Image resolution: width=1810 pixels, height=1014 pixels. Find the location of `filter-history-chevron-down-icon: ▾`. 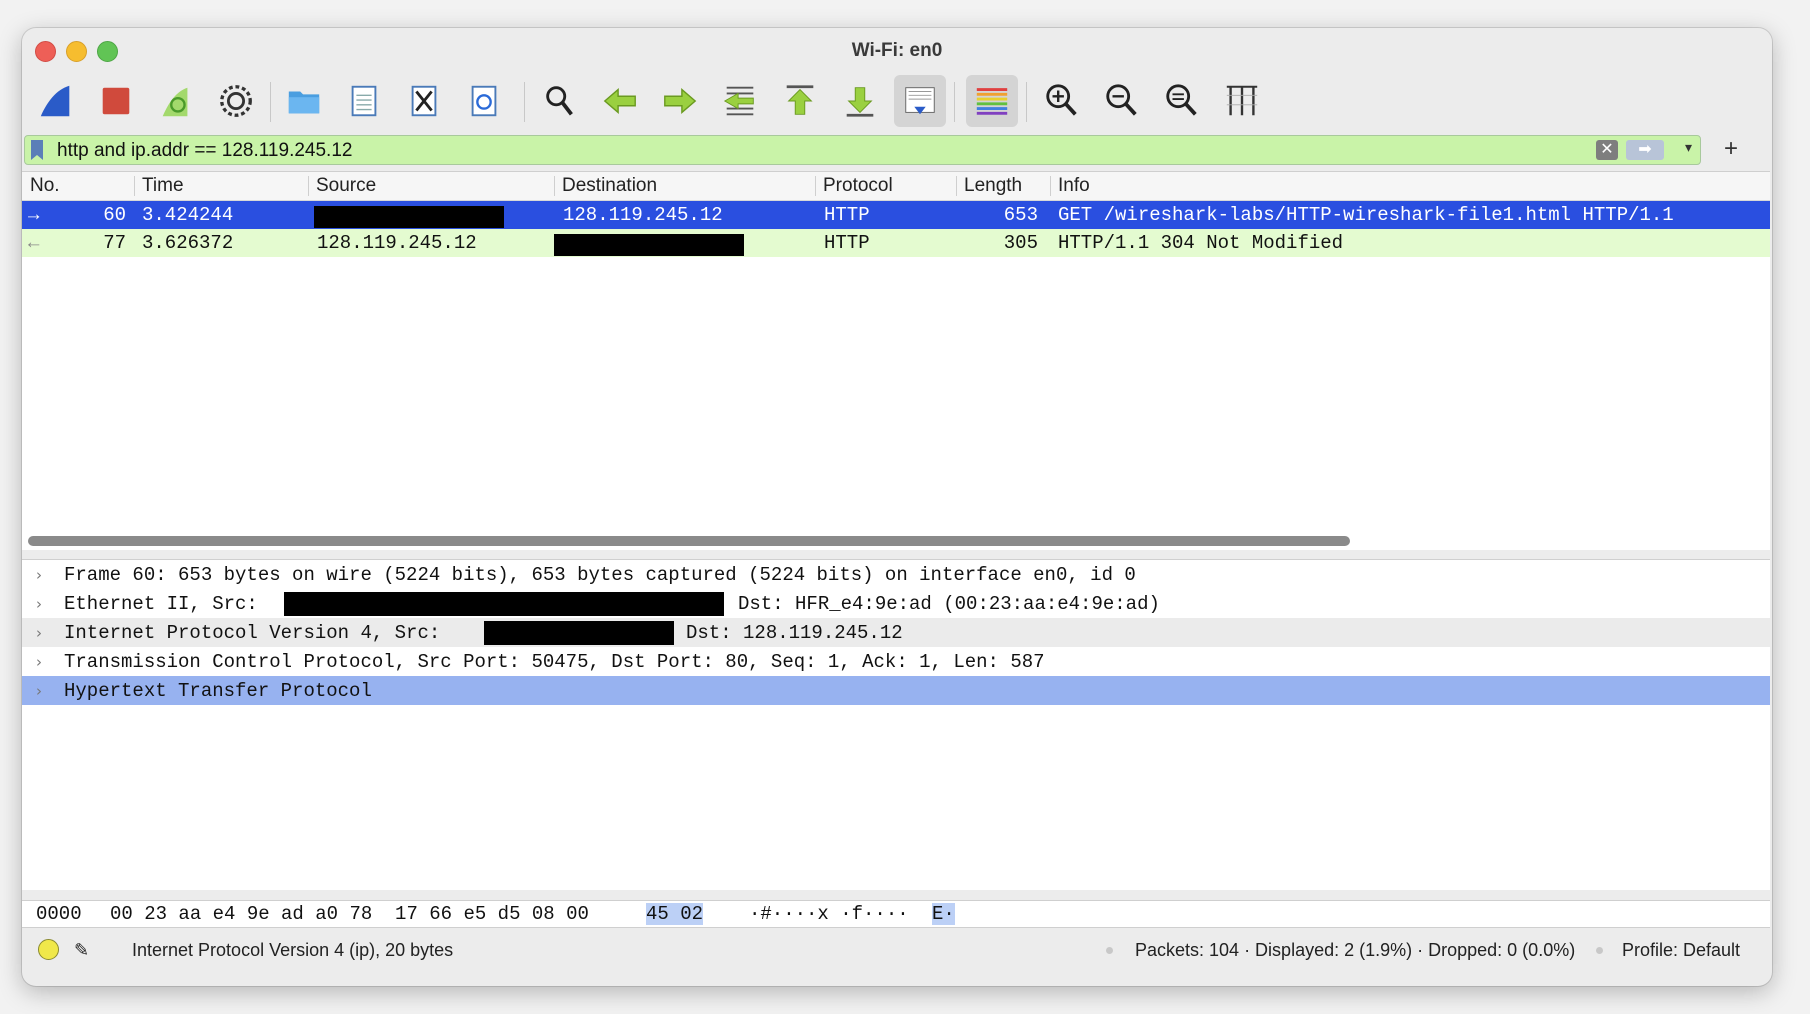

filter-history-chevron-down-icon: ▾ is located at coordinates (1688, 147).